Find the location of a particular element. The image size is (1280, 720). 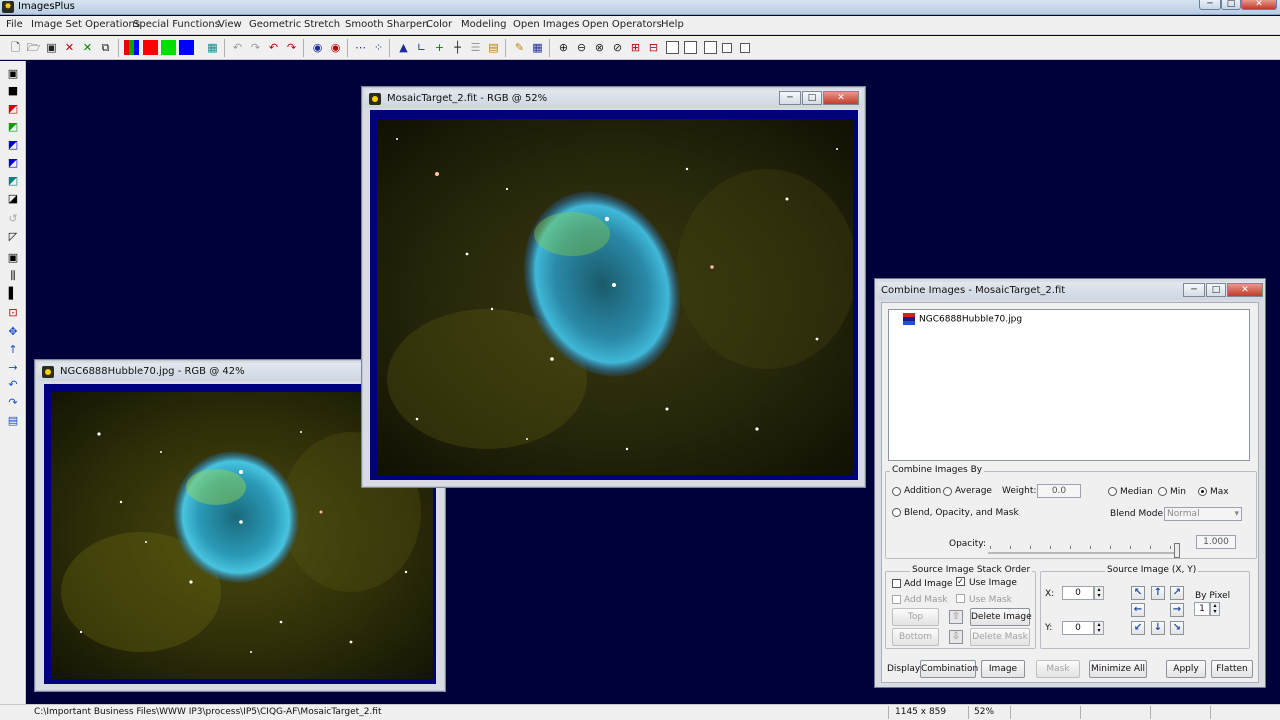

tree-item: NGC6888Hubble70.jpg is located at coordinates (962, 319).